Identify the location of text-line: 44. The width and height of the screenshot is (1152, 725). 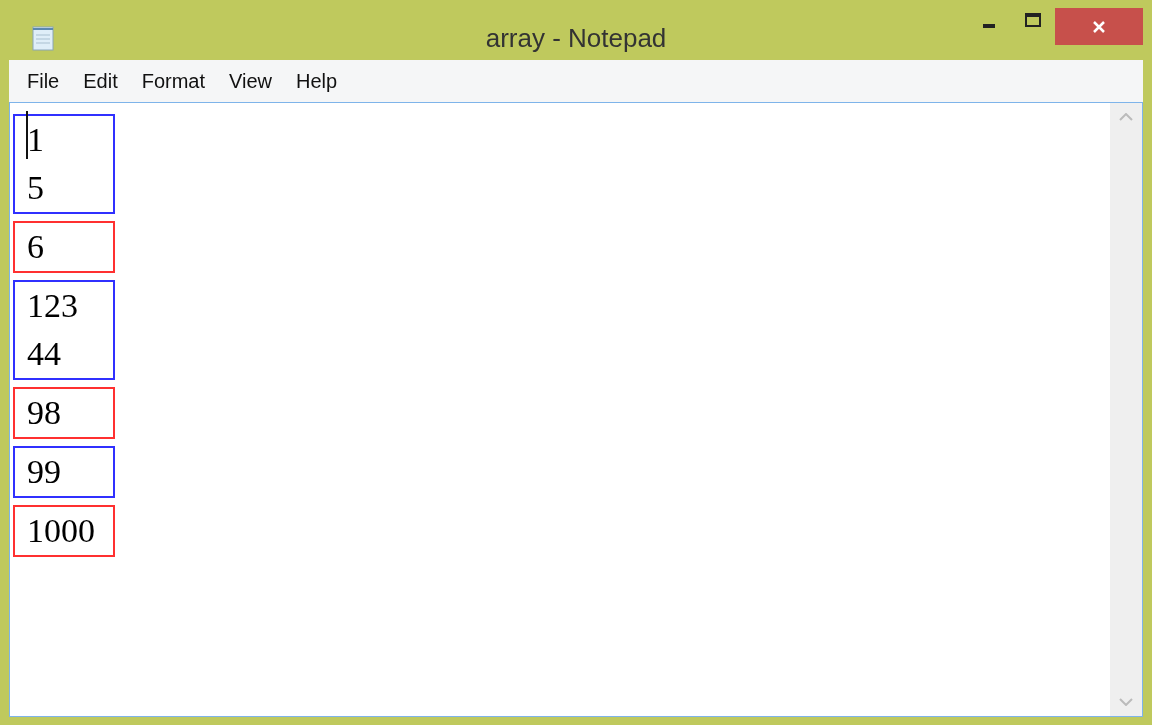
(44, 354).